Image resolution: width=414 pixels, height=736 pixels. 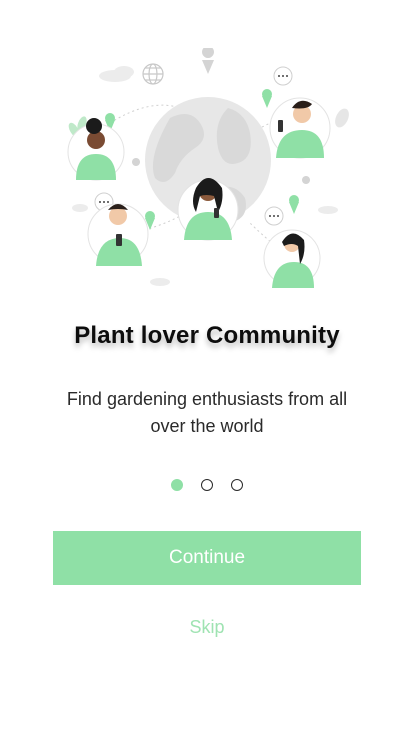 What do you see at coordinates (207, 627) in the screenshot?
I see `skip-link: Skip` at bounding box center [207, 627].